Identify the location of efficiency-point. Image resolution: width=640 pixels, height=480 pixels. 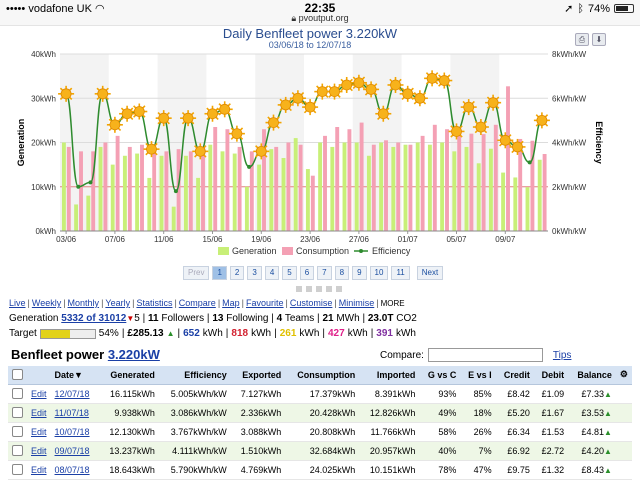
(90, 182).